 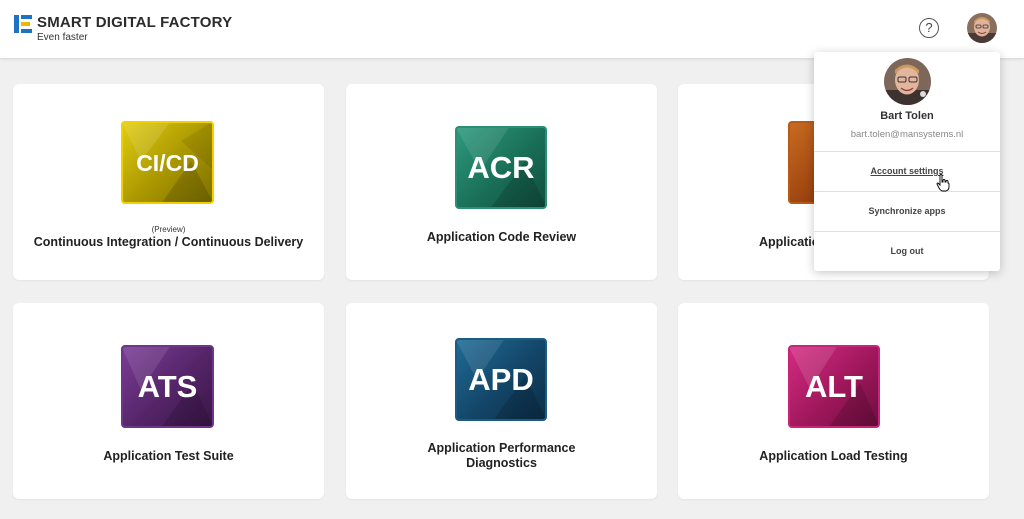 What do you see at coordinates (168, 456) in the screenshot?
I see `app-label-ats: Application Test Suite` at bounding box center [168, 456].